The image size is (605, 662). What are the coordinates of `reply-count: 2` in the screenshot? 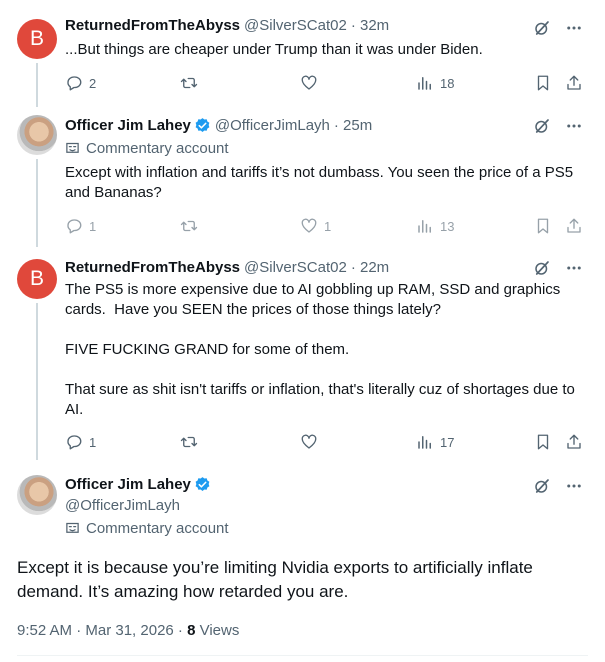 It's located at (93, 83).